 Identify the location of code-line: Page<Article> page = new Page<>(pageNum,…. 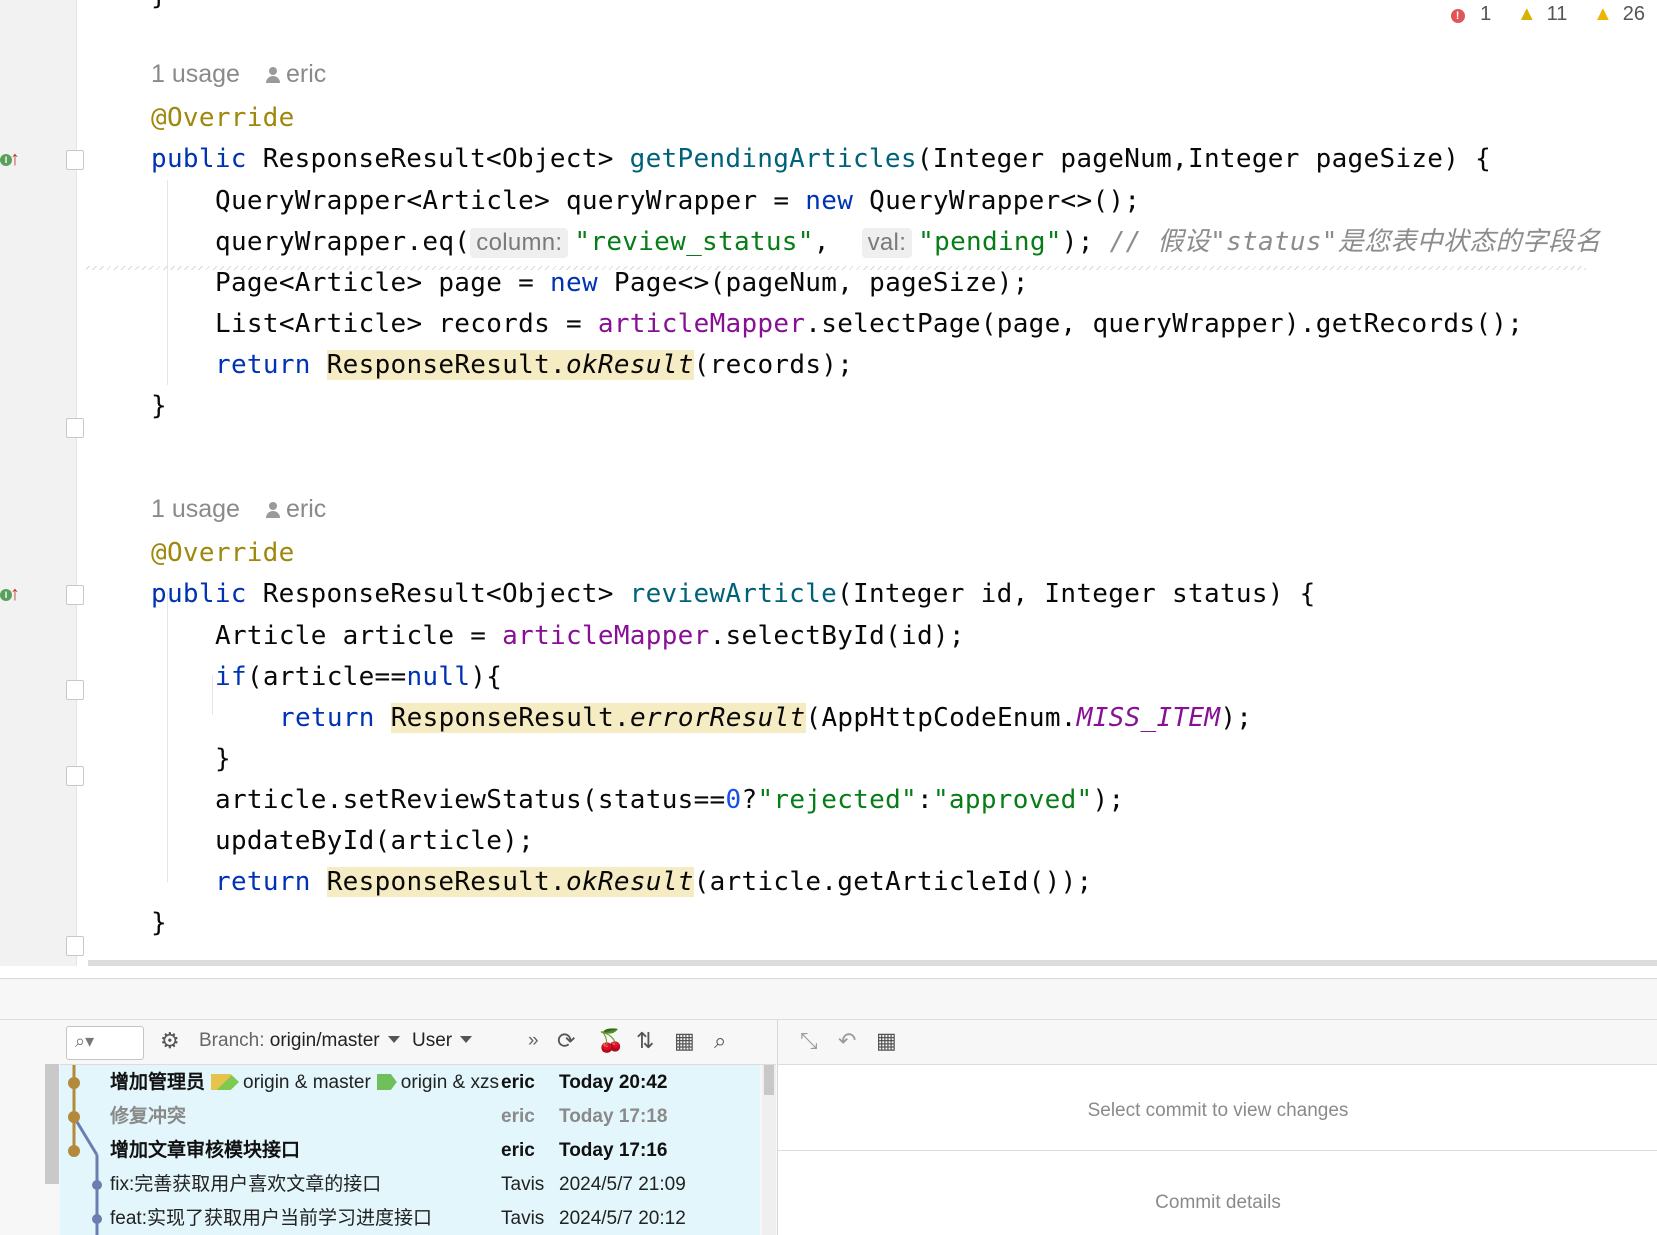
(622, 283).